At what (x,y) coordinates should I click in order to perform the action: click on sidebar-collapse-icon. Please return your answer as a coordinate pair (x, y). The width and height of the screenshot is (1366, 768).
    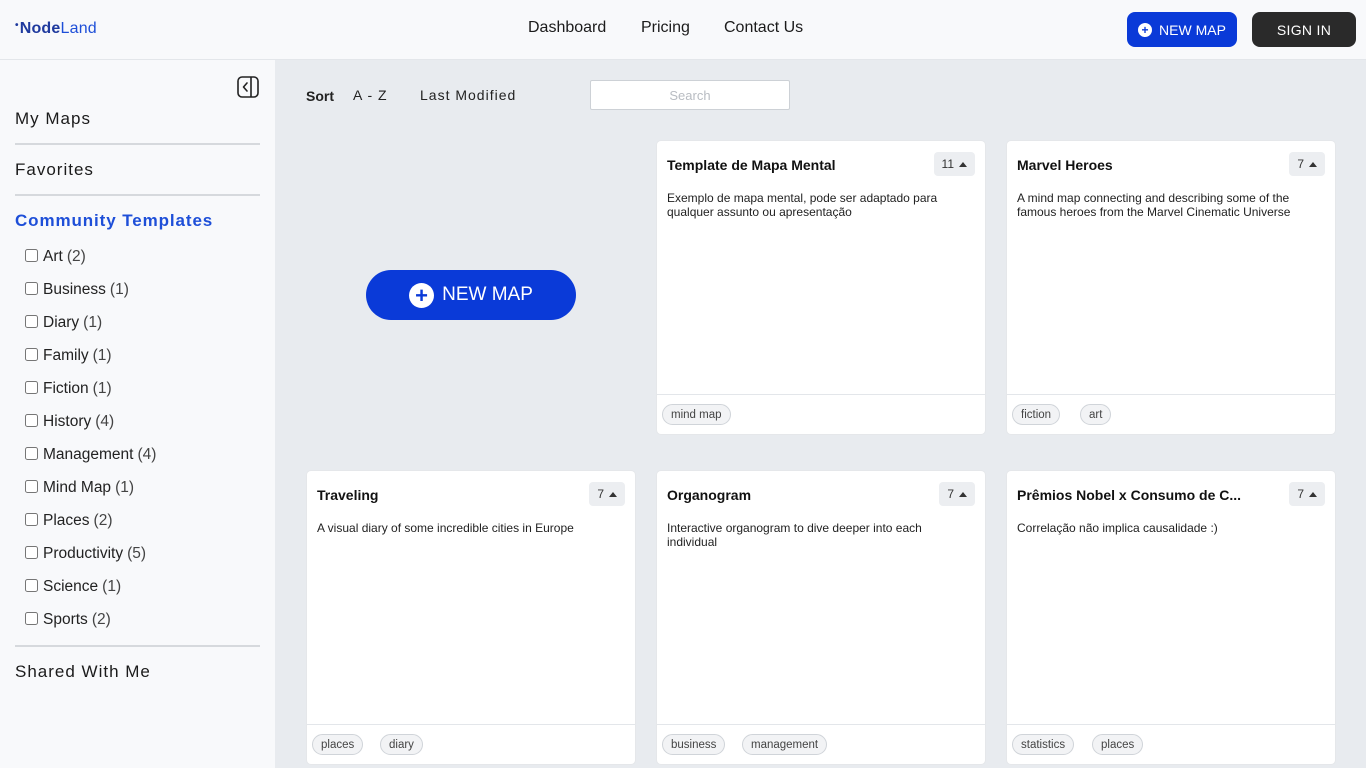
    Looking at the image, I should click on (248, 87).